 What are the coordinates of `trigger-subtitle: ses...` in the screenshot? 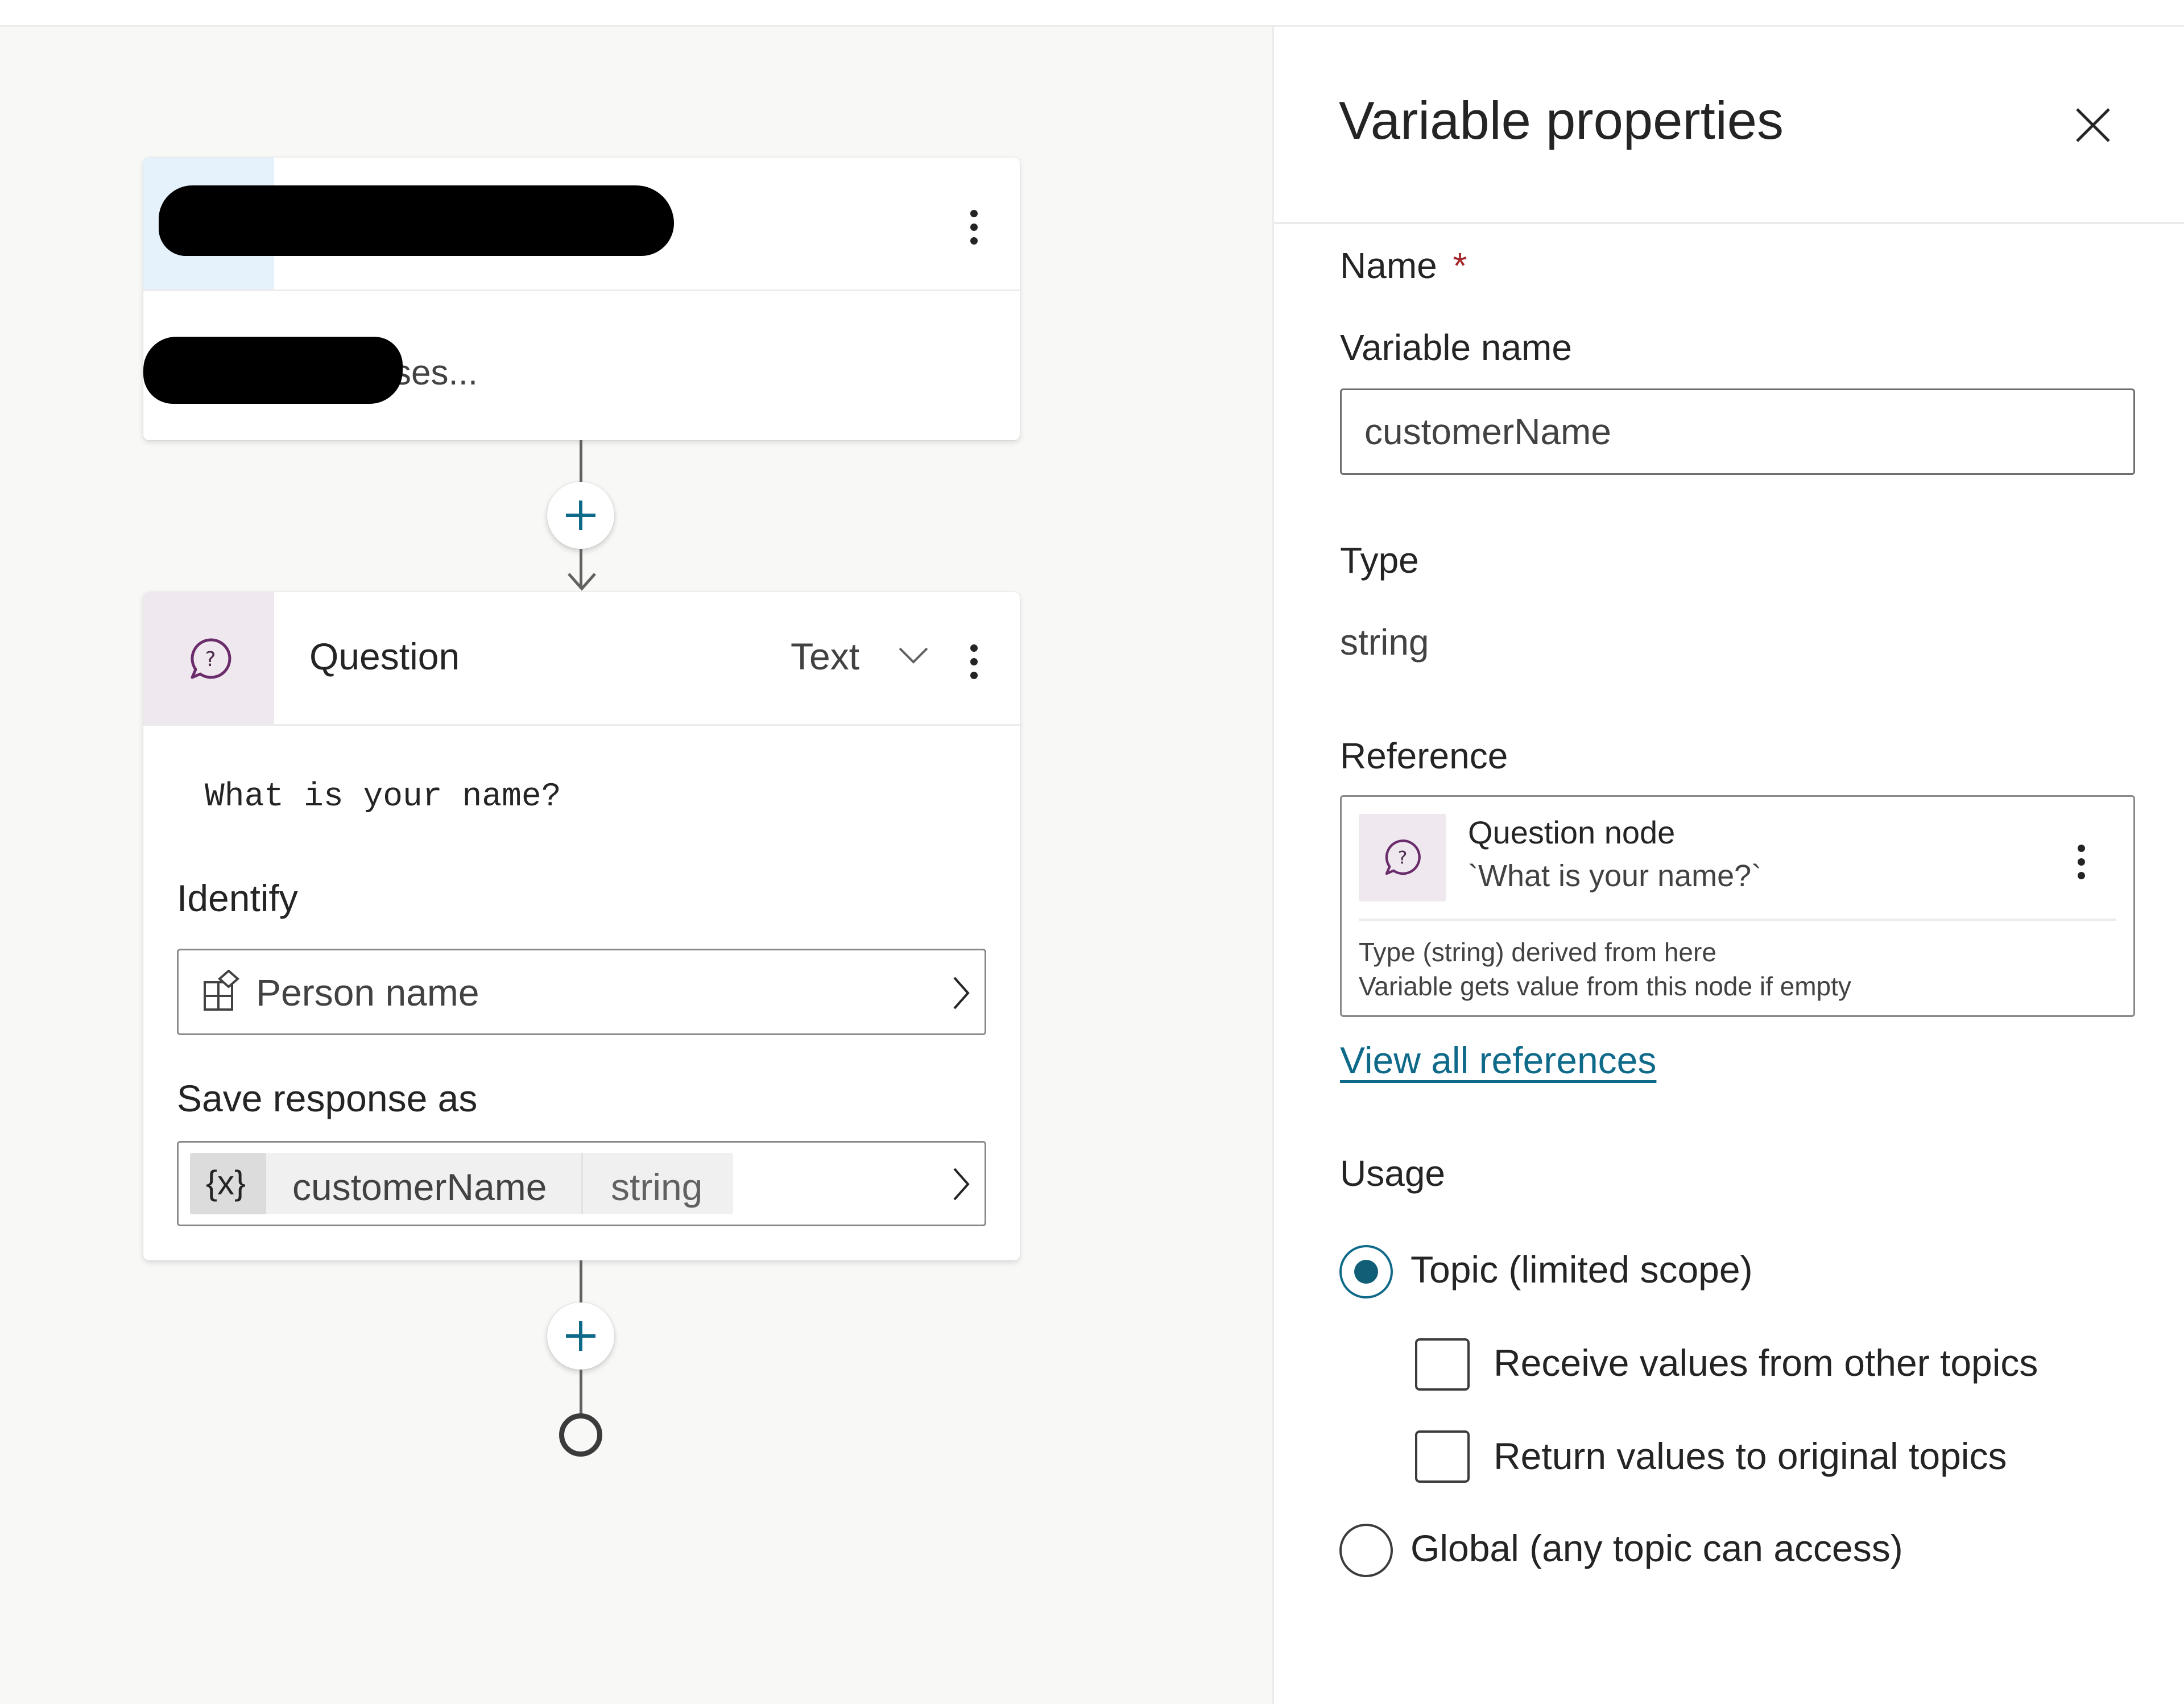 It's located at (436, 373).